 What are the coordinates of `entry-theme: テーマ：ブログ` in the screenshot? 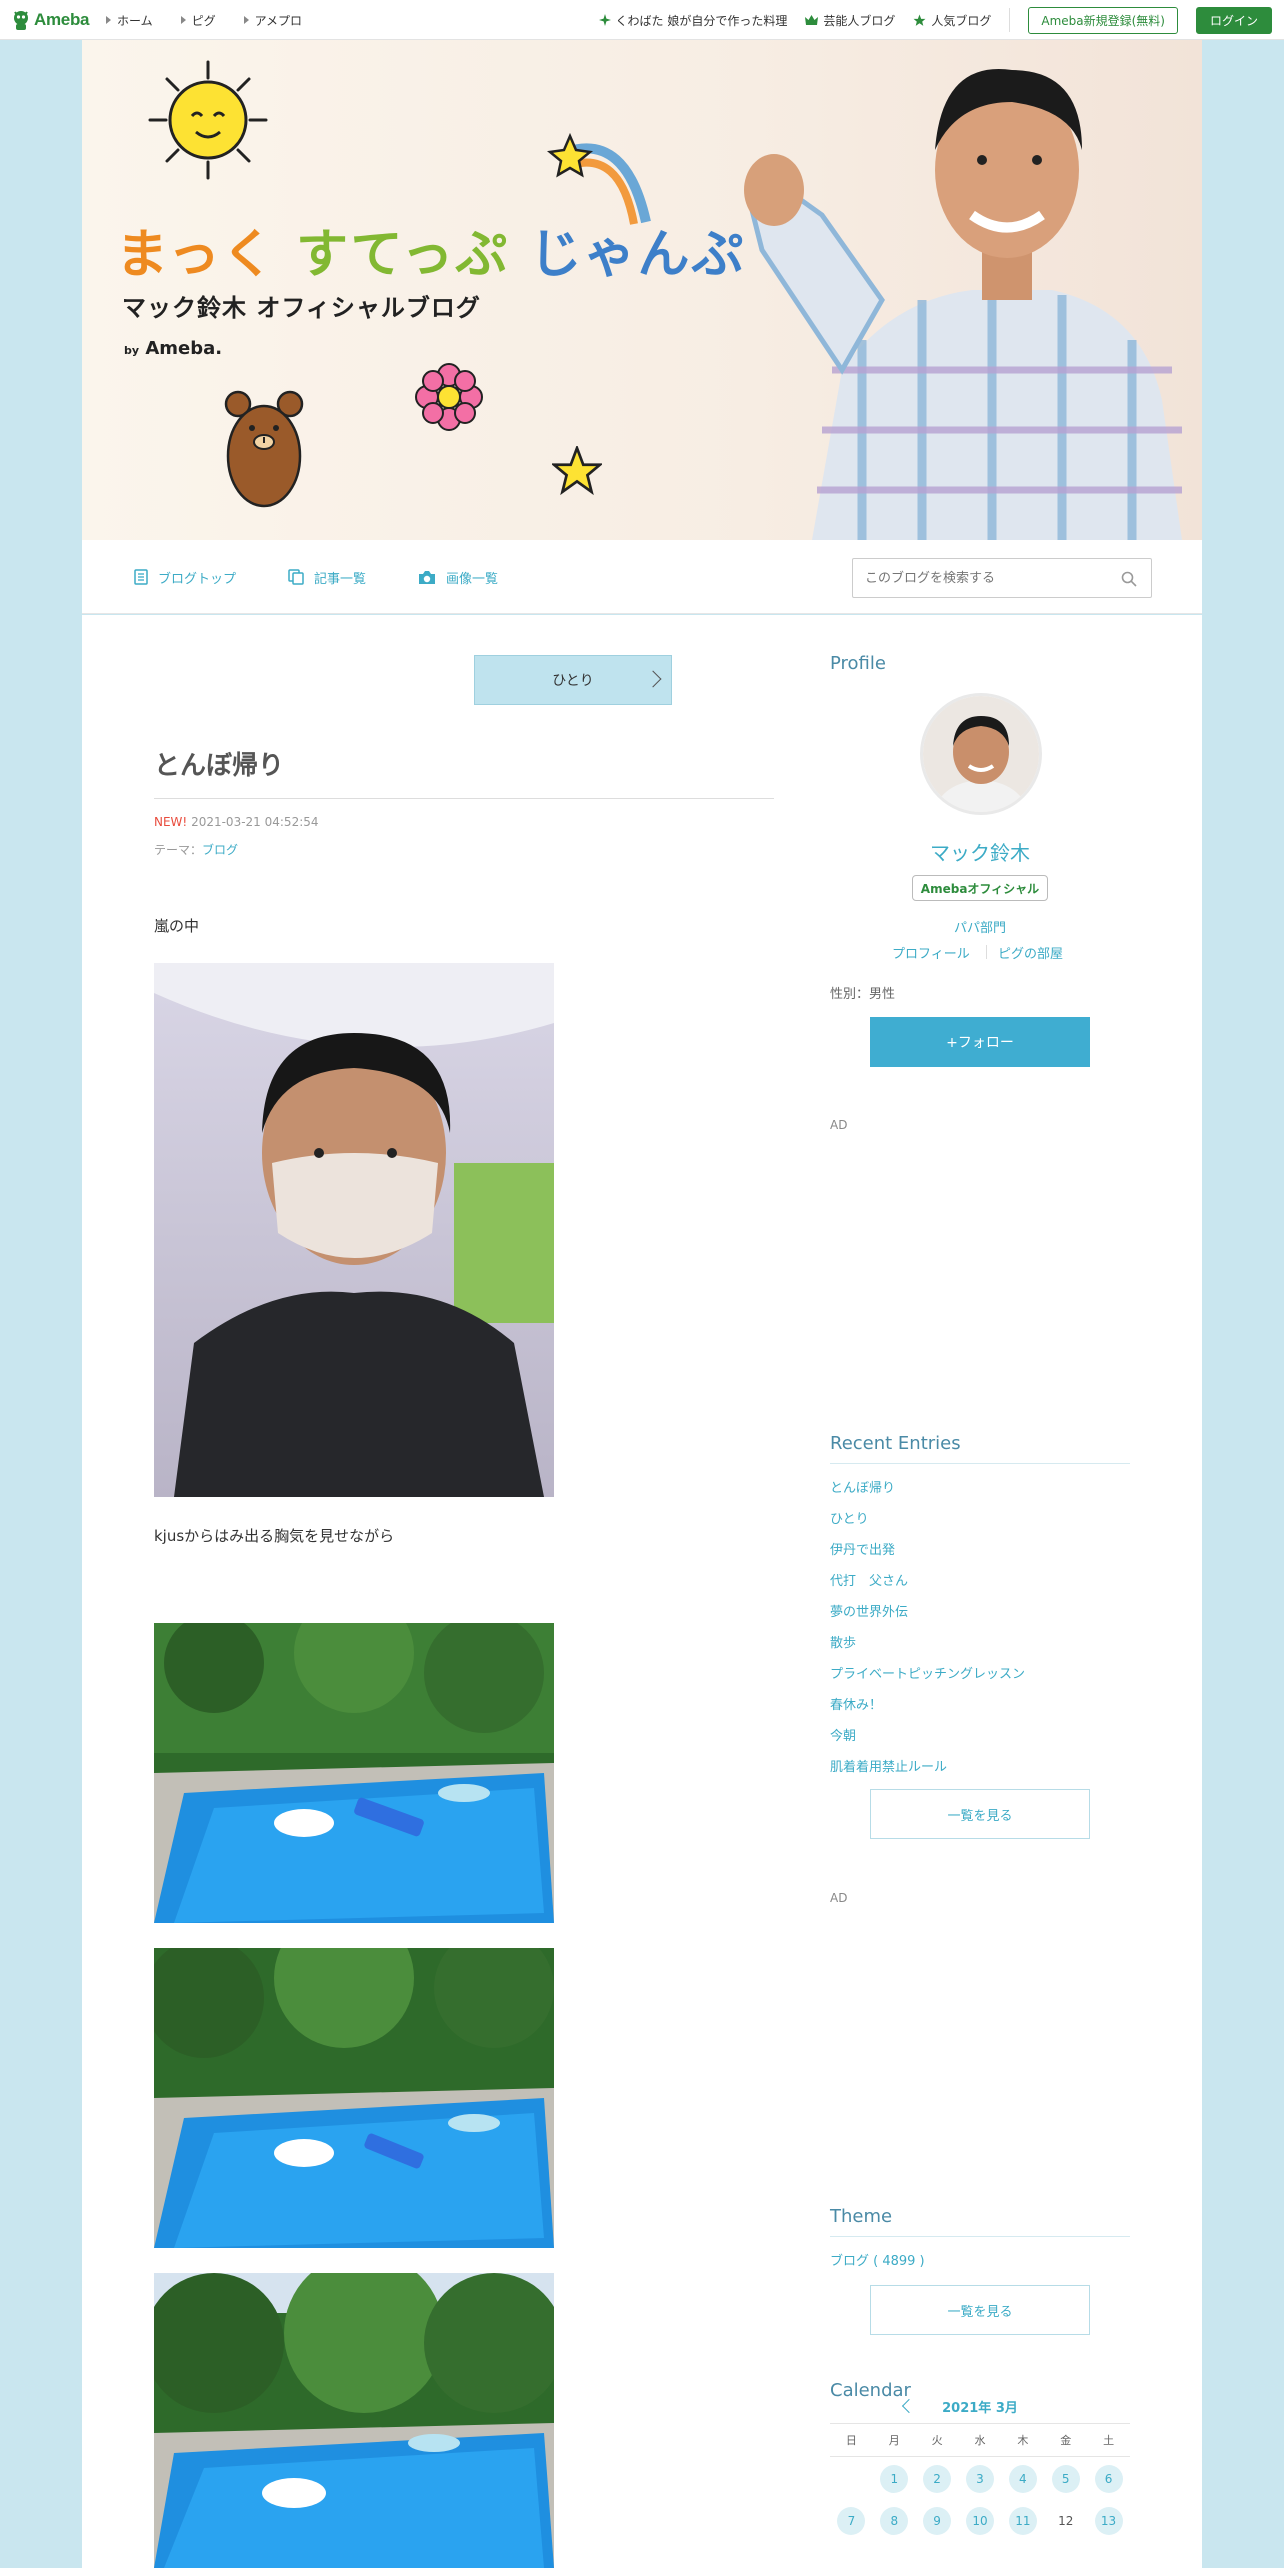 It's located at (196, 849).